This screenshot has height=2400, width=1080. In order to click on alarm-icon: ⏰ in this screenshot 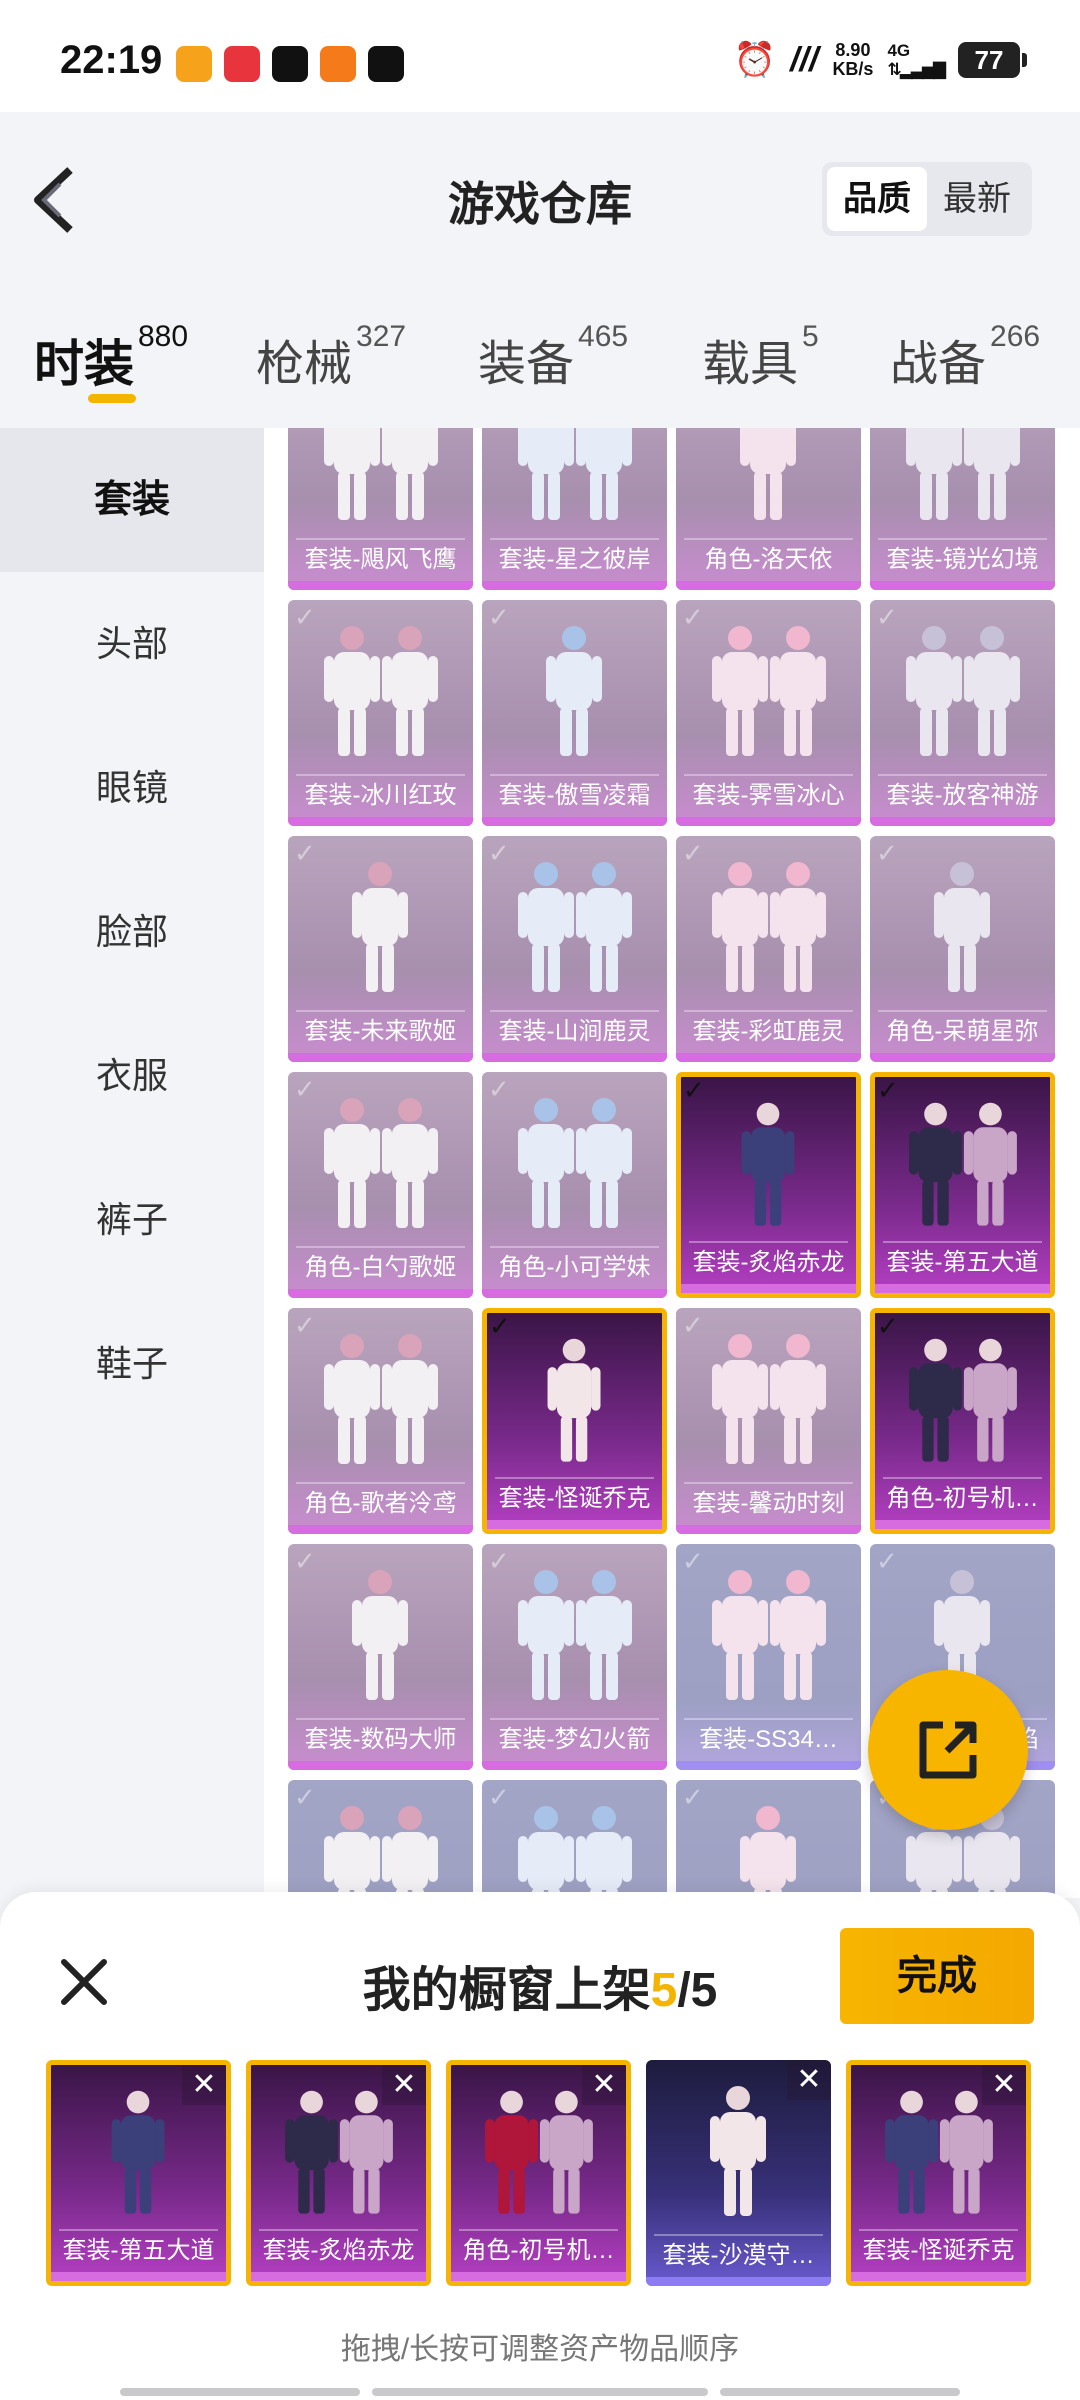, I will do `click(755, 60)`.